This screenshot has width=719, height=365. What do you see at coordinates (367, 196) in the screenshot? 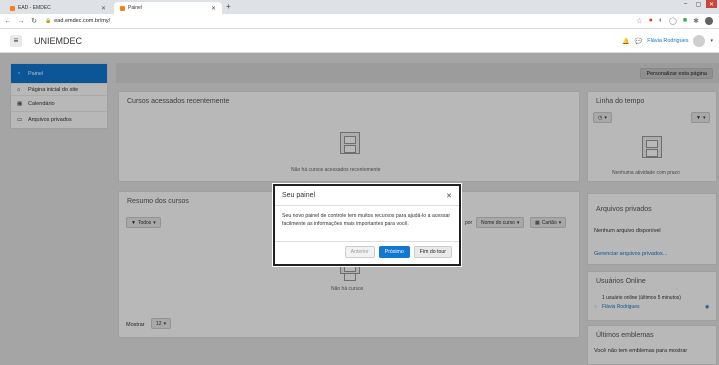
I see `dialog-header: Seu painel ✕` at bounding box center [367, 196].